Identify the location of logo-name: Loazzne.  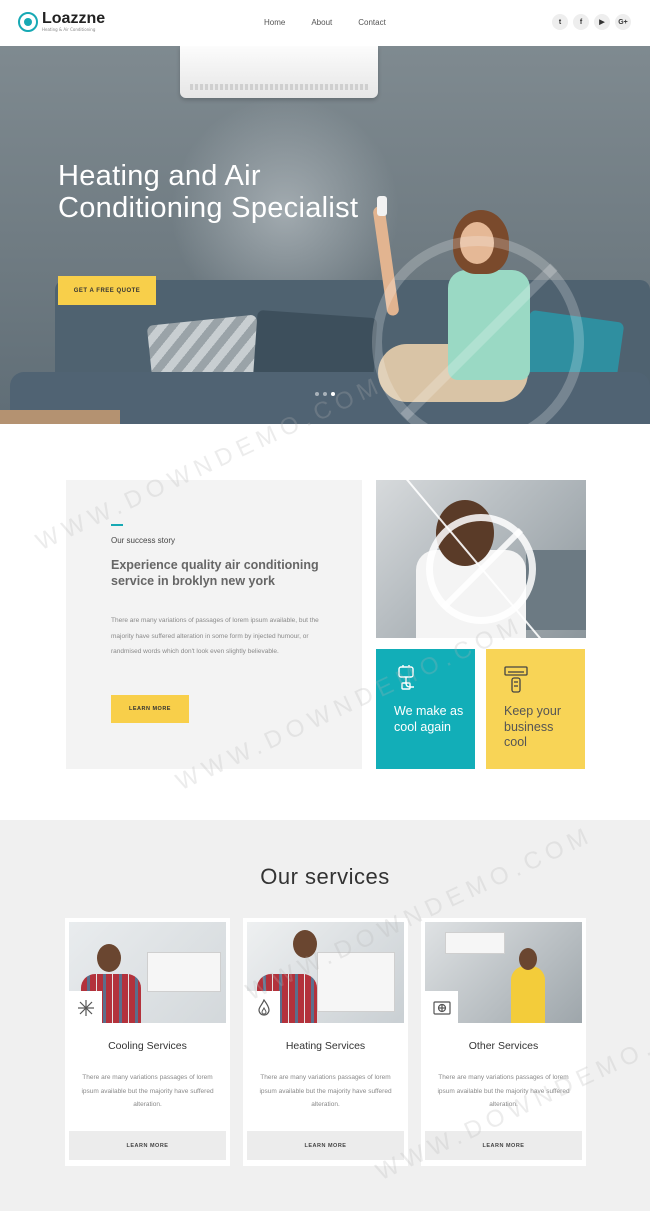
(74, 18).